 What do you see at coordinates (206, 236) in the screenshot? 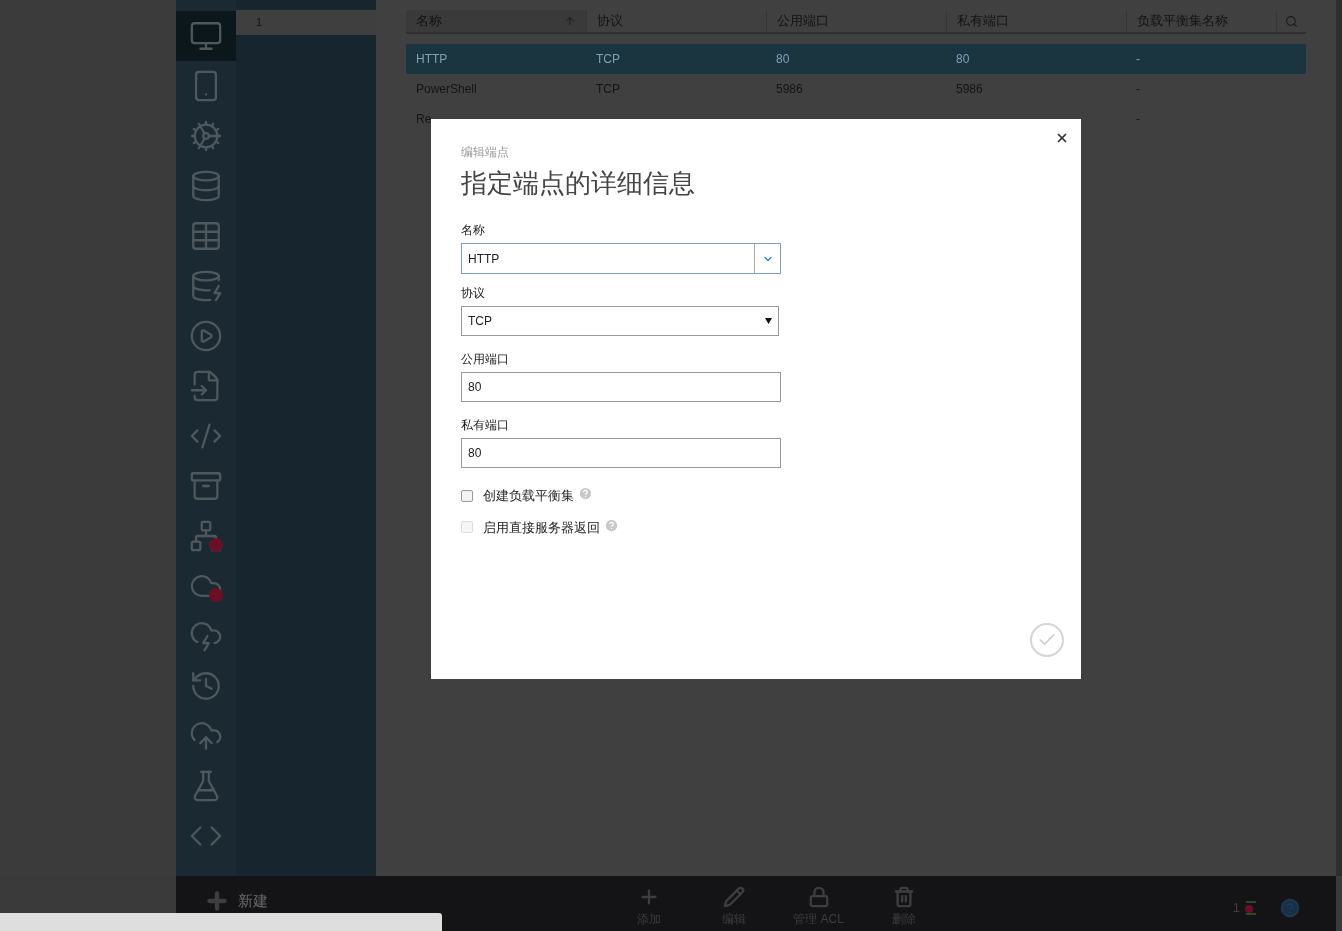
I see `table-icon` at bounding box center [206, 236].